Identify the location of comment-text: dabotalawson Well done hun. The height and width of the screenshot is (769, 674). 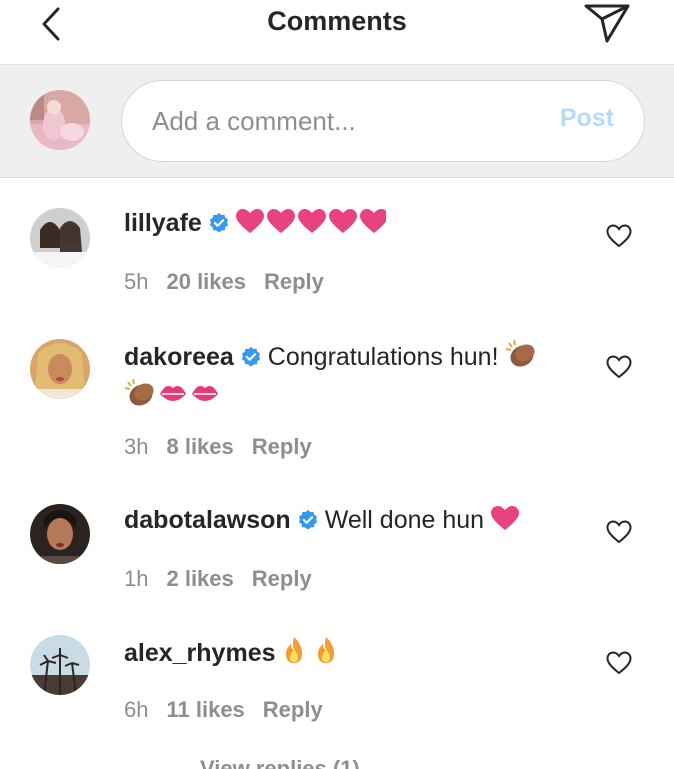
(344, 522).